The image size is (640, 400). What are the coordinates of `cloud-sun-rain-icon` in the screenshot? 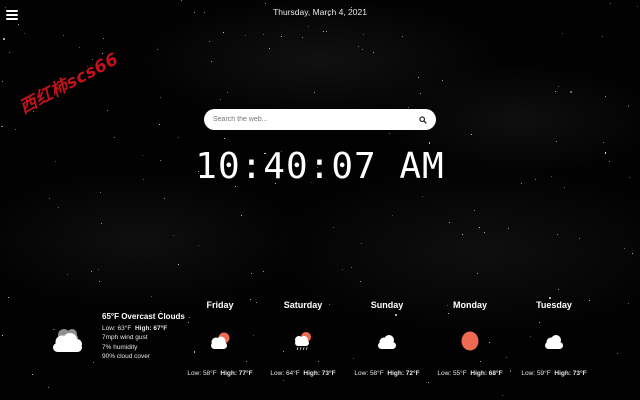 It's located at (303, 341).